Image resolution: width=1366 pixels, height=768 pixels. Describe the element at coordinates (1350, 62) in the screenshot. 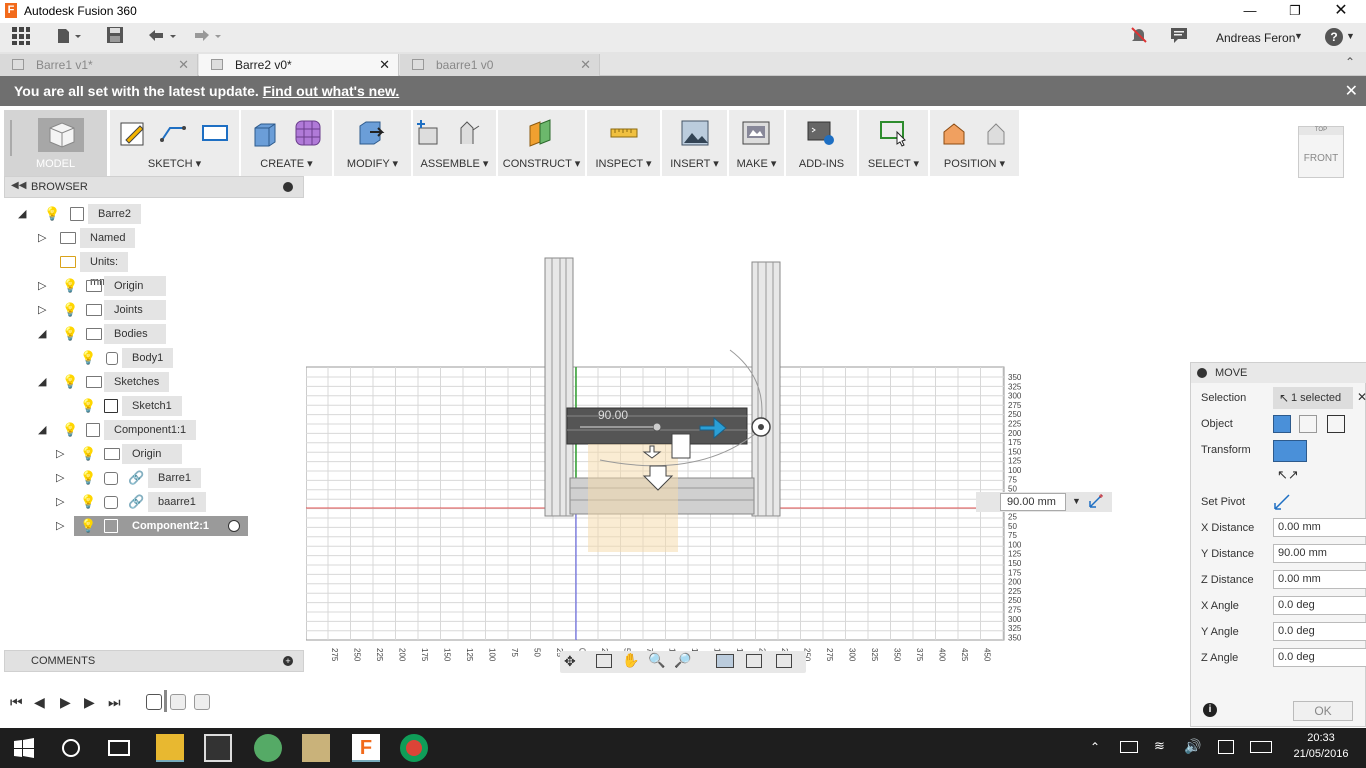

I see `collapse-tabs-icon: ⌃` at that location.